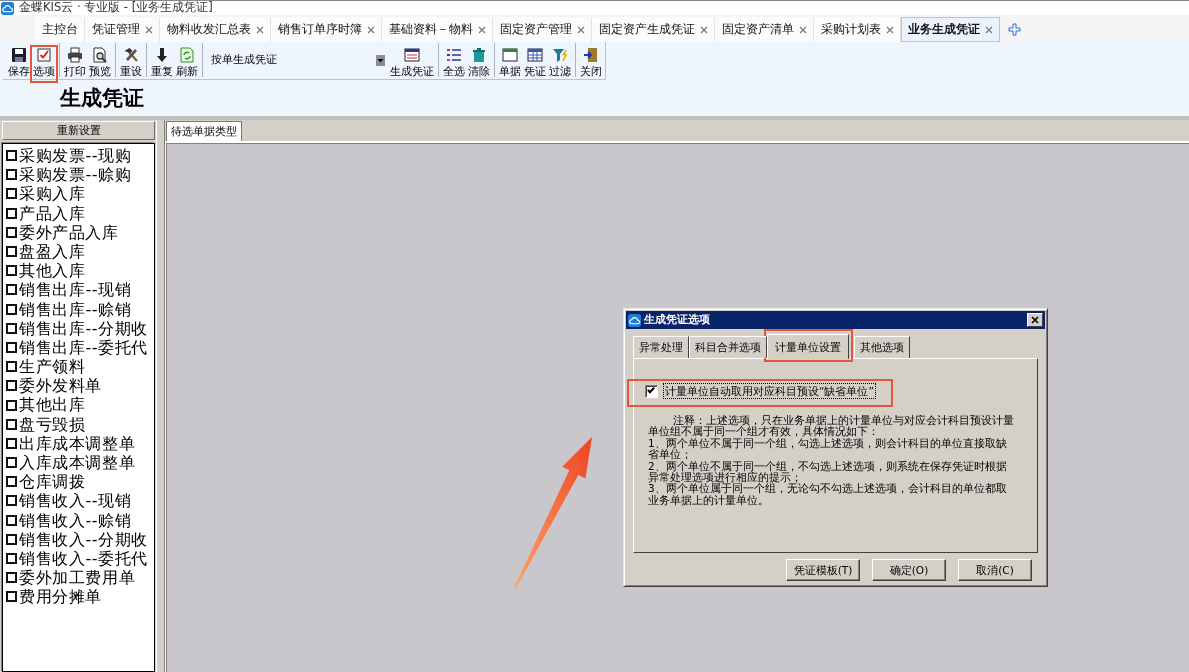 This screenshot has height=672, width=1189. Describe the element at coordinates (75, 156) in the screenshot. I see `document-type-label: 采购发票--现购` at that location.